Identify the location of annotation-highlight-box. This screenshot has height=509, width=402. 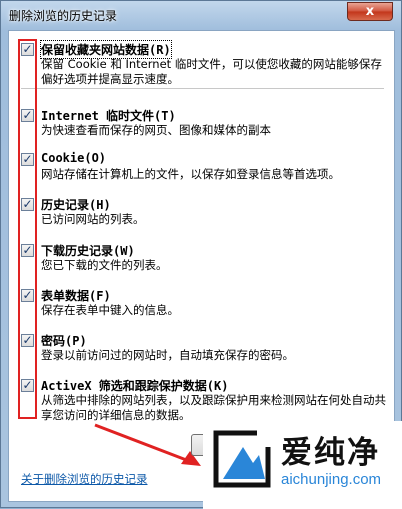
(27, 229).